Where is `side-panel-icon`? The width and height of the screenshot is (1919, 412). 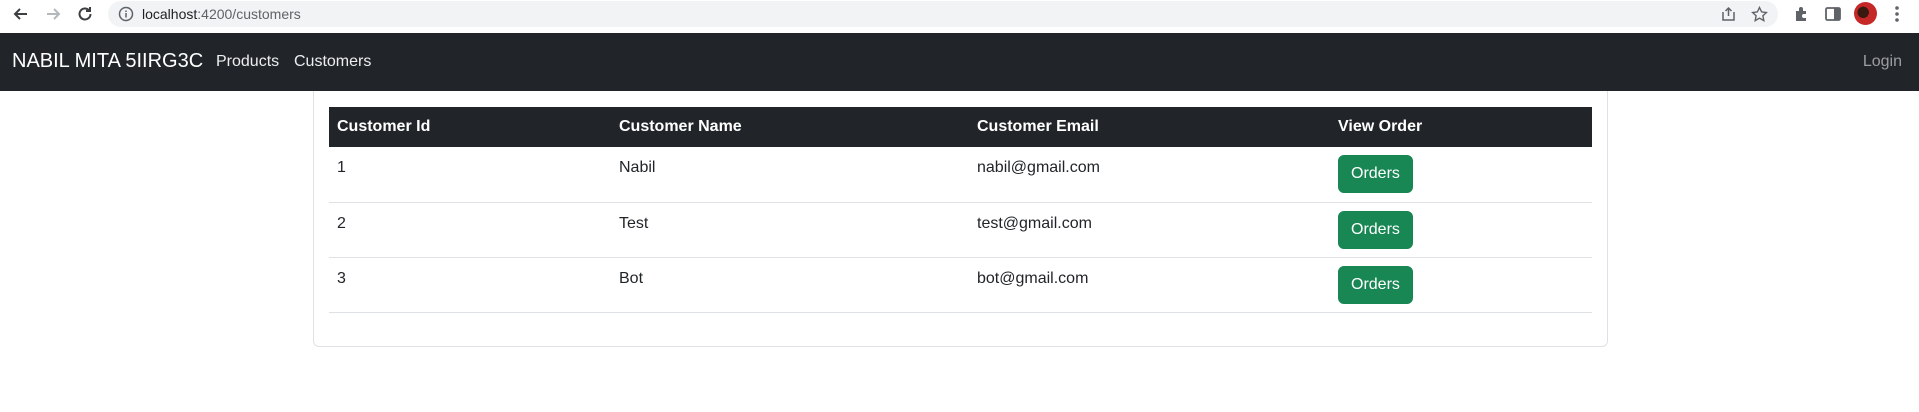
side-panel-icon is located at coordinates (1833, 14).